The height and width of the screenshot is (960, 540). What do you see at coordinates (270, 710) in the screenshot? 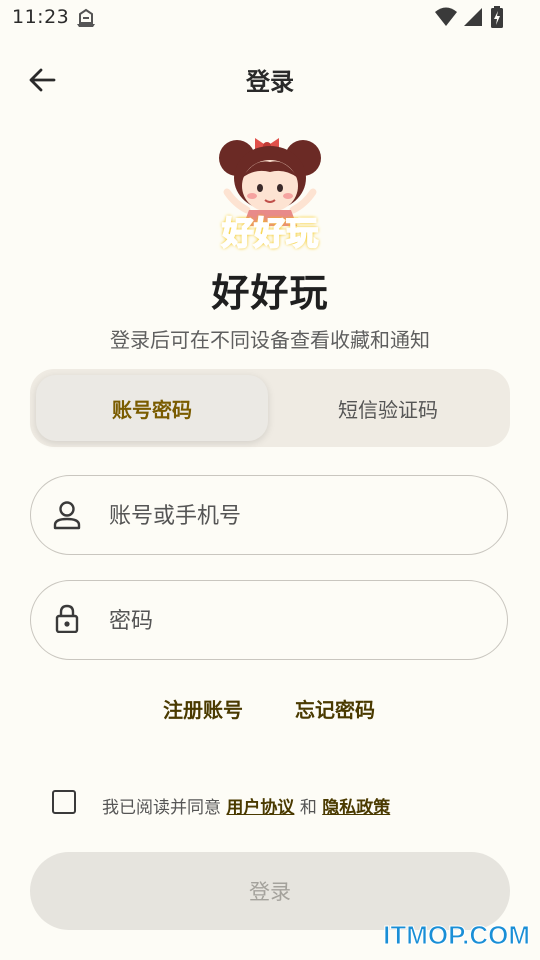
I see `account-links: 注册账号 忘记密码` at bounding box center [270, 710].